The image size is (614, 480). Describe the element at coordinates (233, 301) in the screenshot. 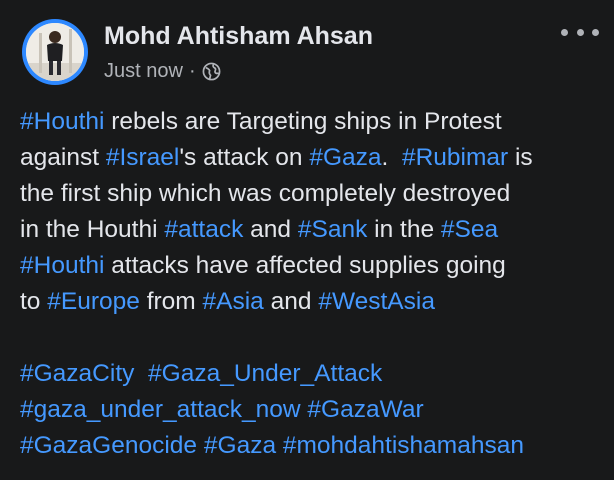

I see `hashtag-link: #Asia` at that location.